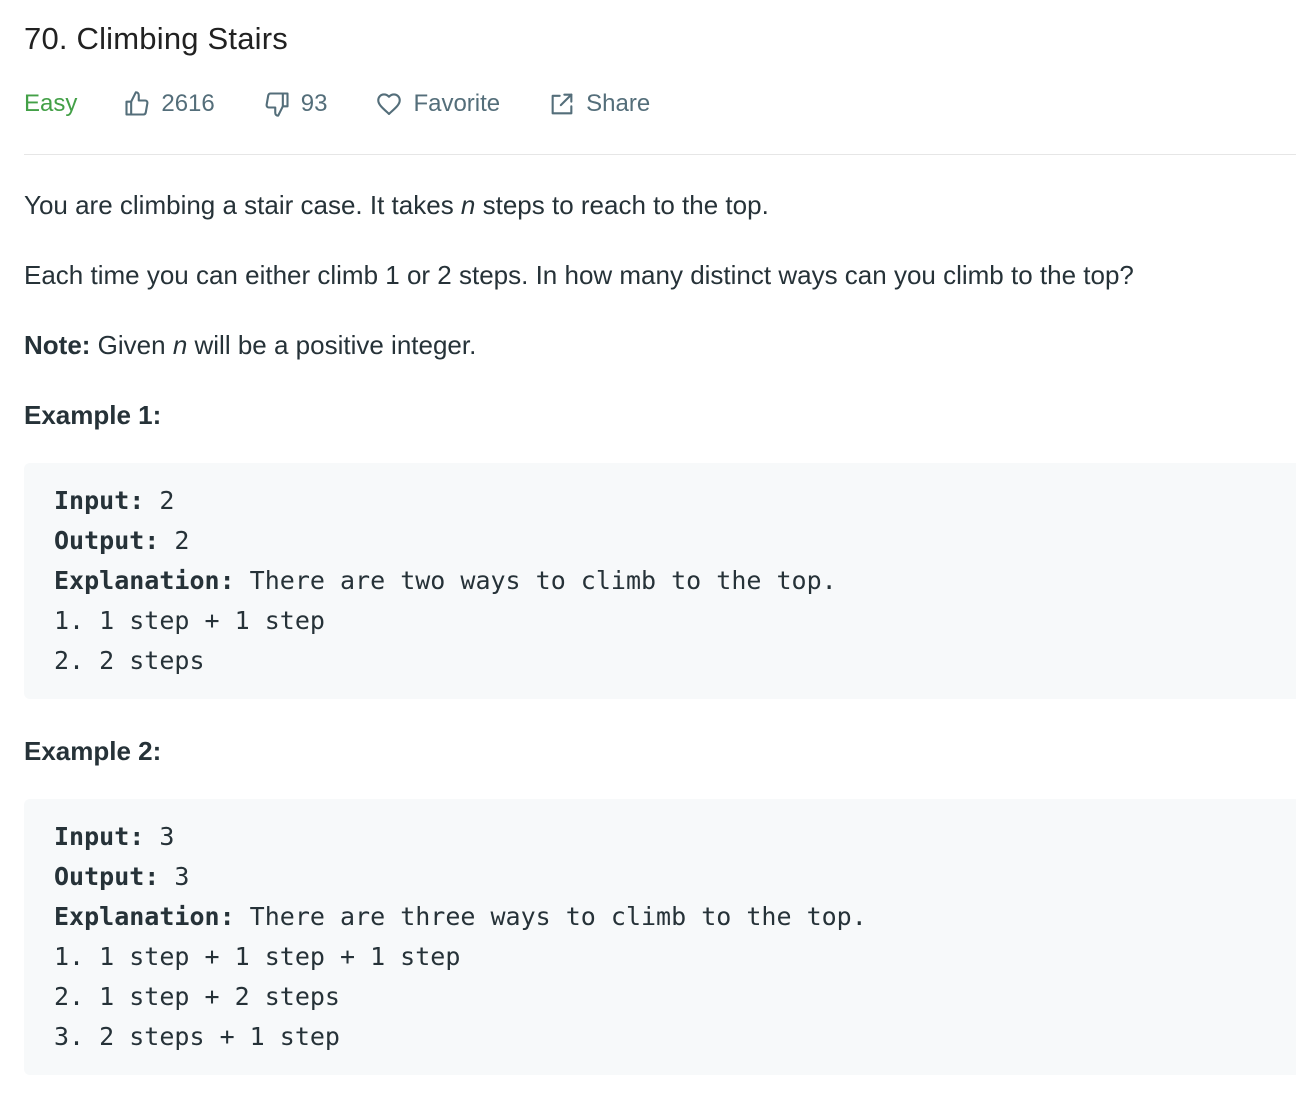  I want to click on example-input-line: Input: 3, so click(114, 836).